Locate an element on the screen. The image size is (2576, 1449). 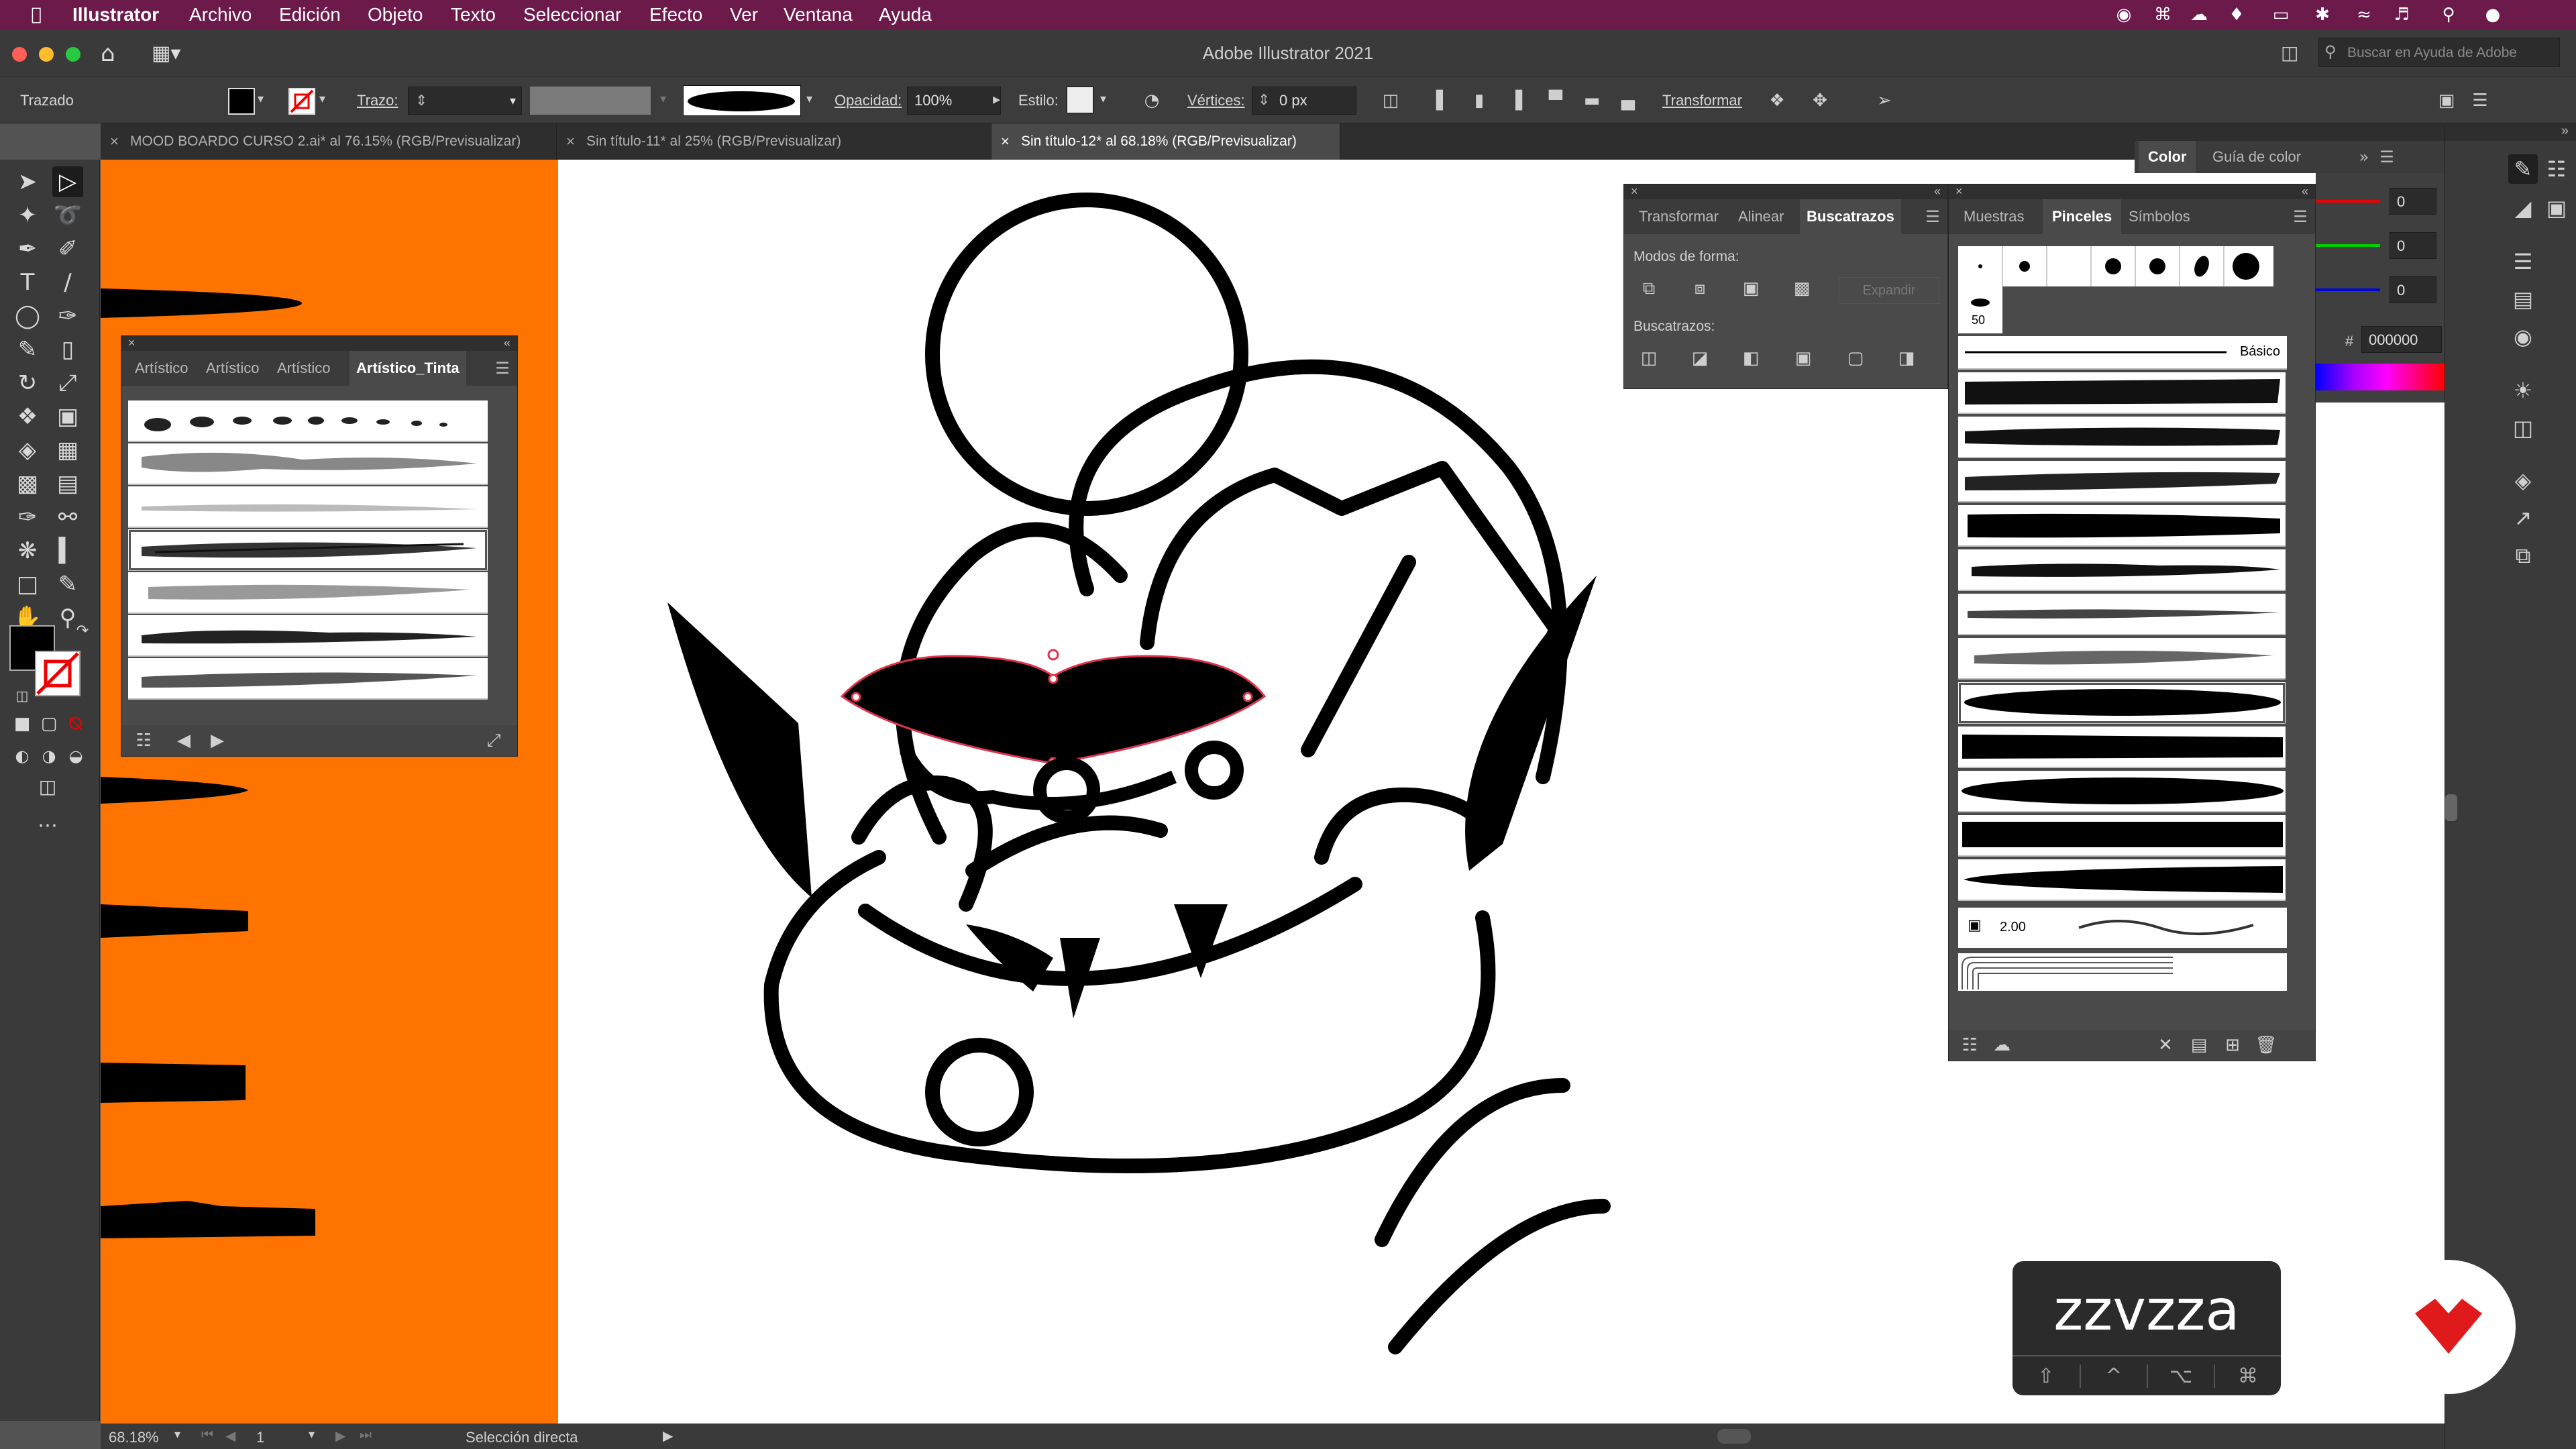
dock-header: » is located at coordinates (2510, 132).